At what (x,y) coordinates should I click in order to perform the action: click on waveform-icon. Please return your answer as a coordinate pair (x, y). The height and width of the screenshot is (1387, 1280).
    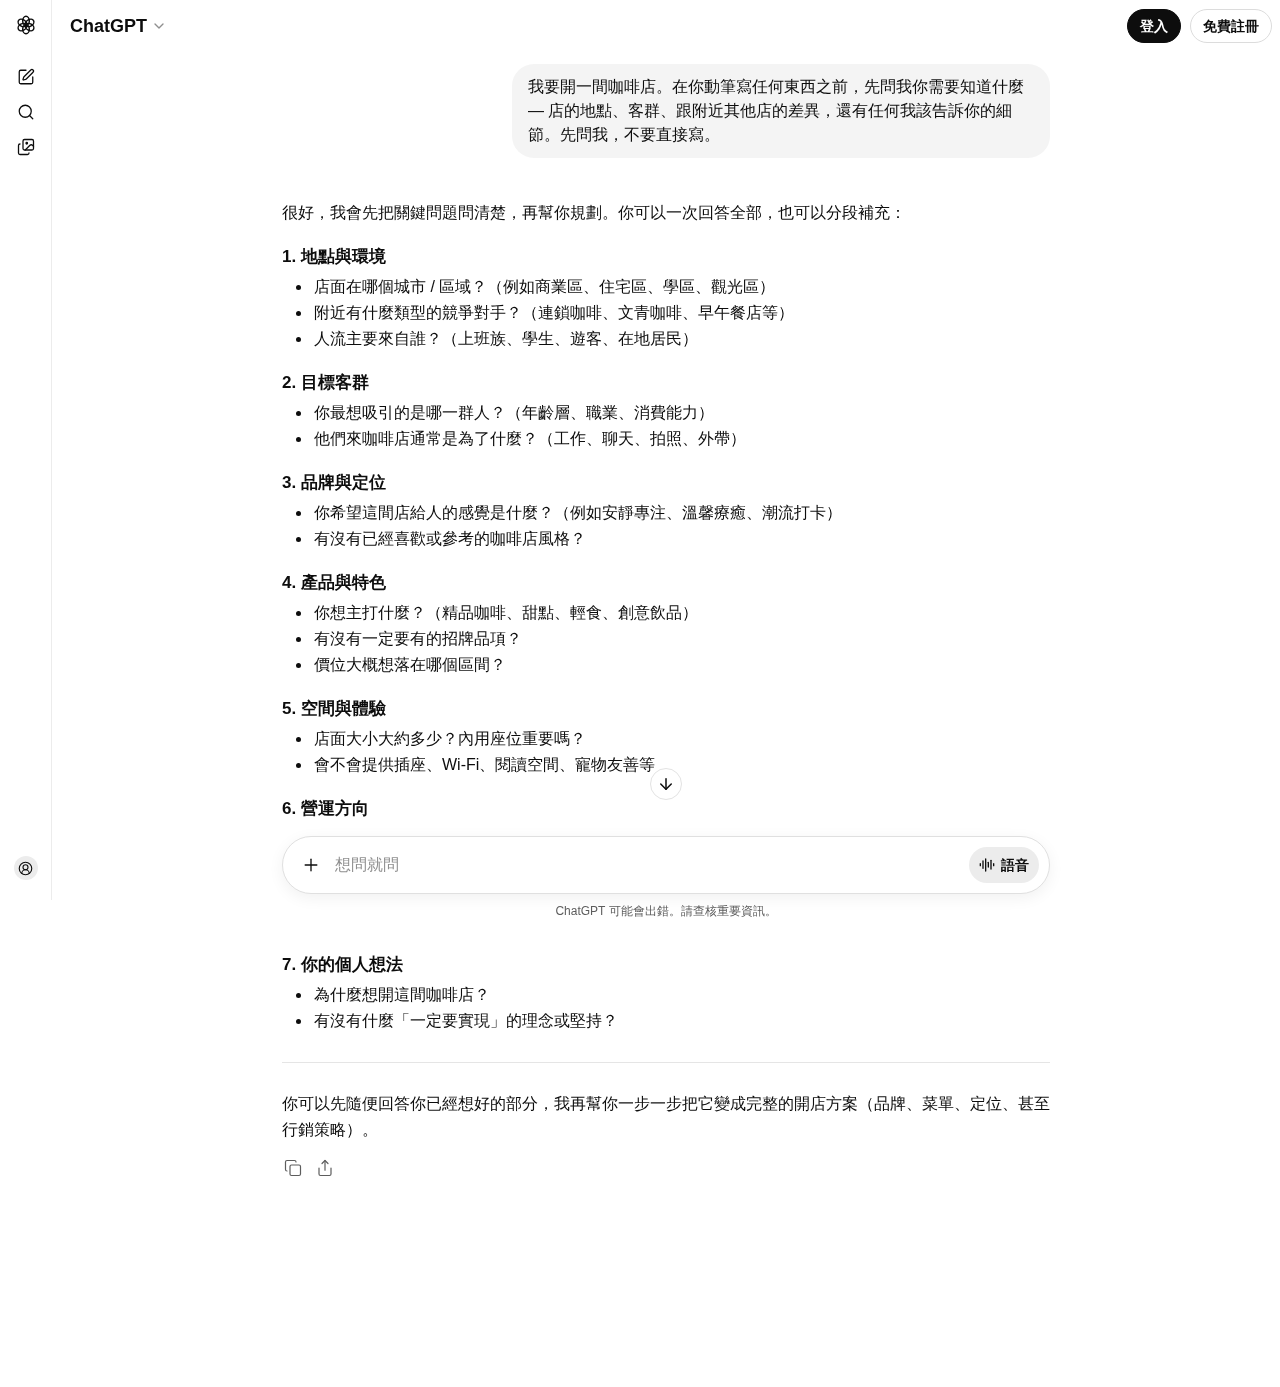
    Looking at the image, I should click on (987, 865).